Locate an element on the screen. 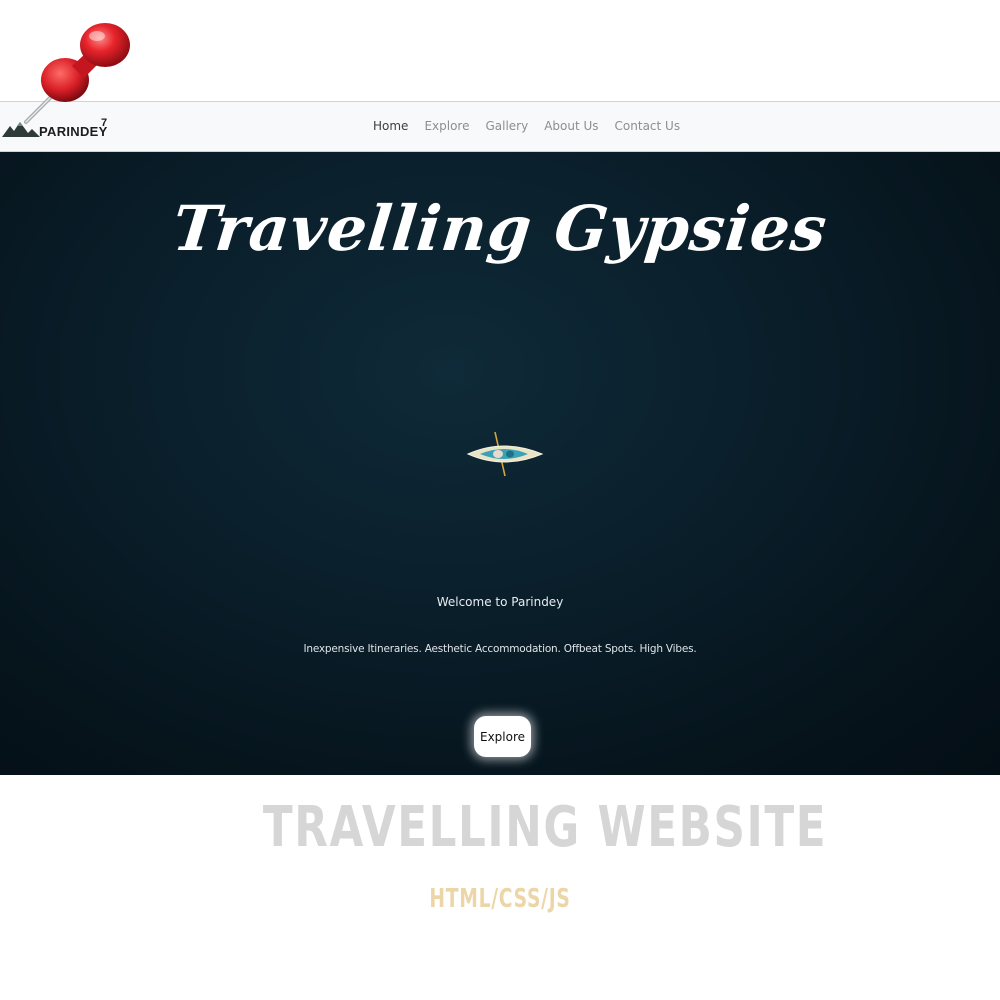 Image resolution: width=1000 pixels, height=1000 pixels. nav-home: Home is located at coordinates (390, 126).